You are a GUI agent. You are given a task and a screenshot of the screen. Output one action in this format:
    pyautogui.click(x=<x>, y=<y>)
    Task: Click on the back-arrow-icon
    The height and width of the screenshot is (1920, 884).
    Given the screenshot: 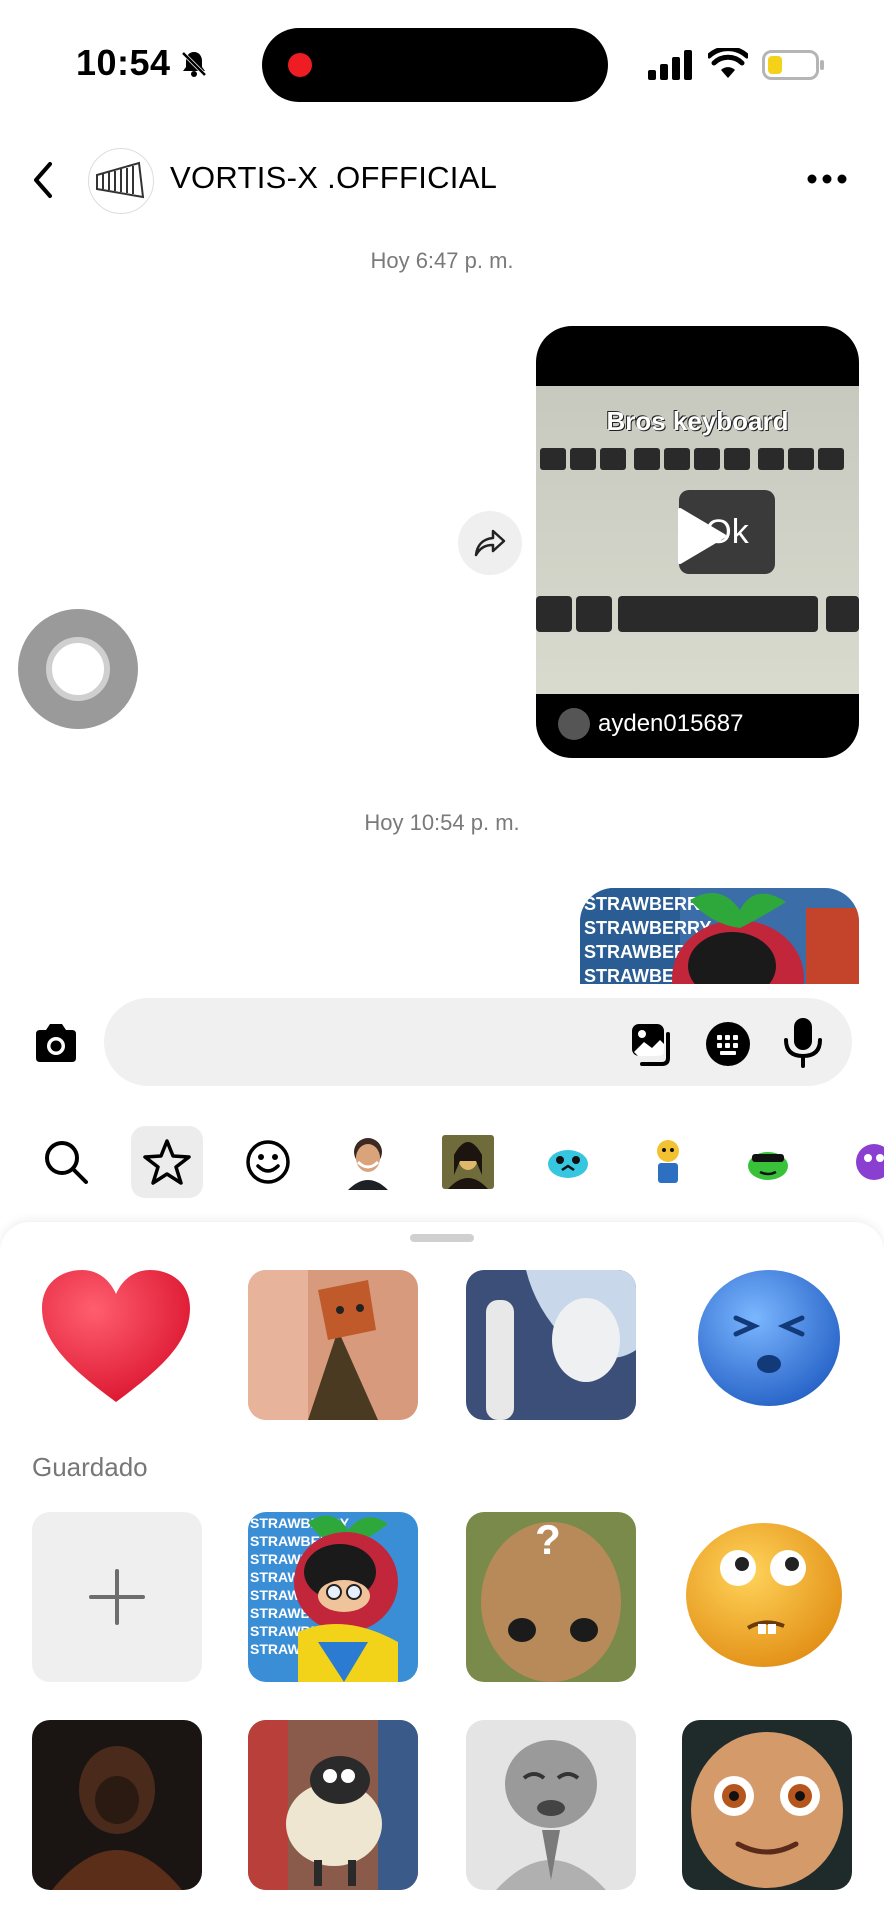 What is the action you would take?
    pyautogui.click(x=43, y=180)
    